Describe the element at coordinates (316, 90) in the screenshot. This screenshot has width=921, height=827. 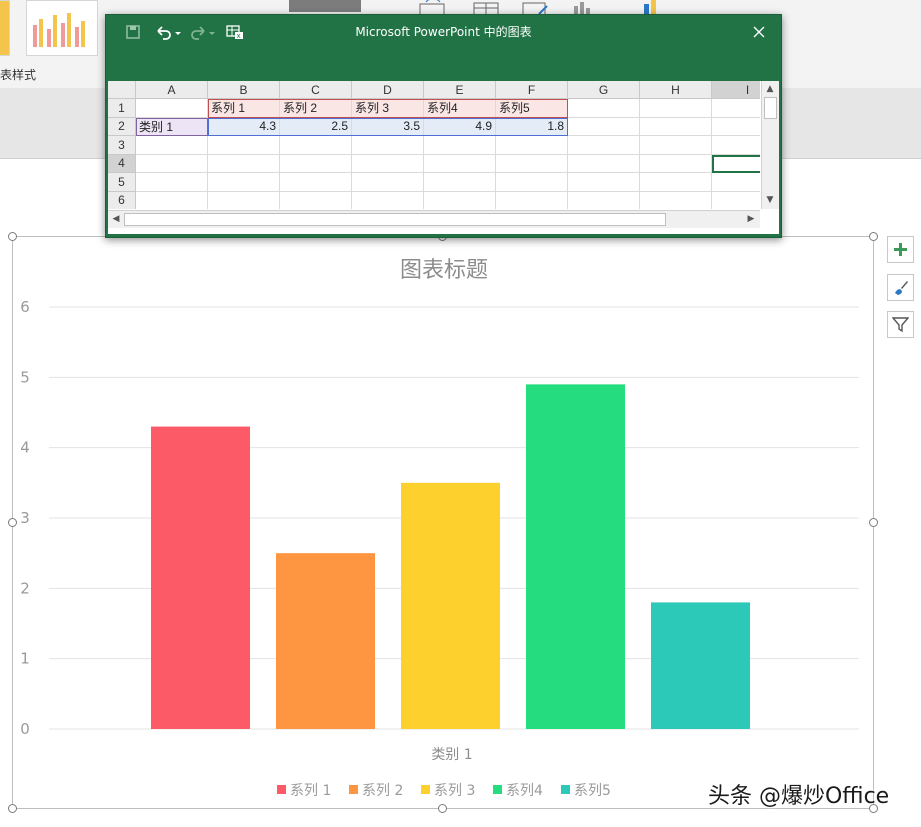
I see `column-header-c: C` at that location.